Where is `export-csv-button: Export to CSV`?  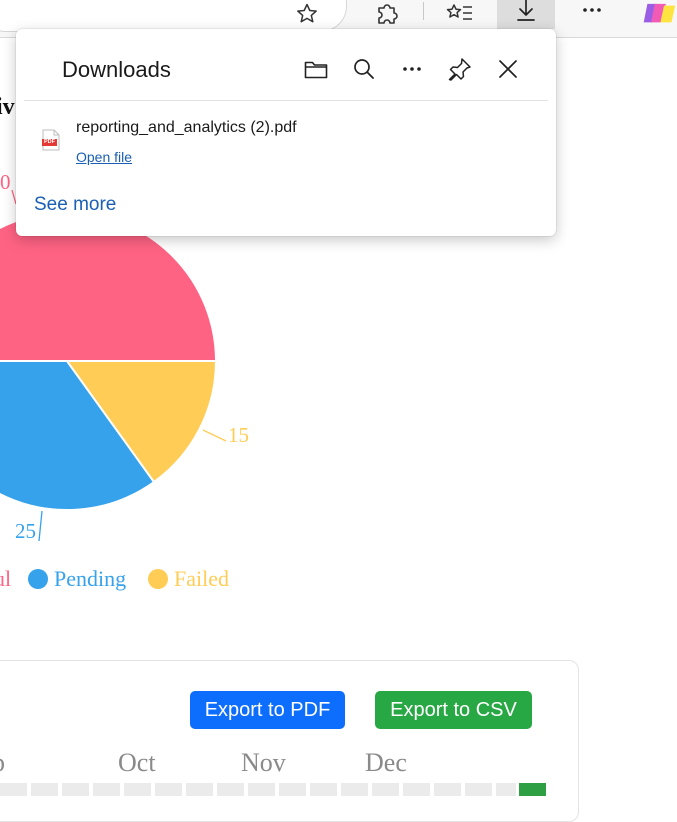 export-csv-button: Export to CSV is located at coordinates (453, 710).